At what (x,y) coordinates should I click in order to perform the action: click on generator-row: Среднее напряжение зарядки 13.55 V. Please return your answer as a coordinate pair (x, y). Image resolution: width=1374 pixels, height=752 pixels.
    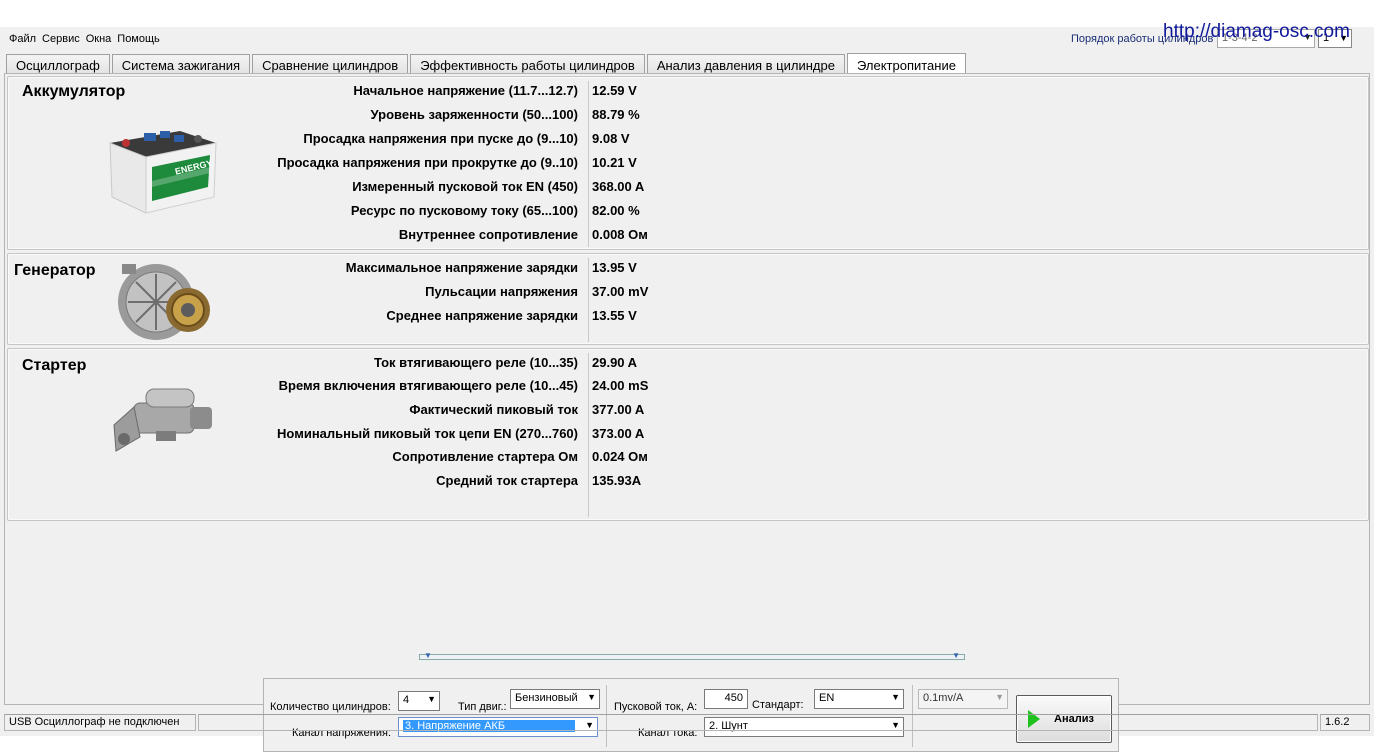
    Looking at the image, I should click on (358, 320).